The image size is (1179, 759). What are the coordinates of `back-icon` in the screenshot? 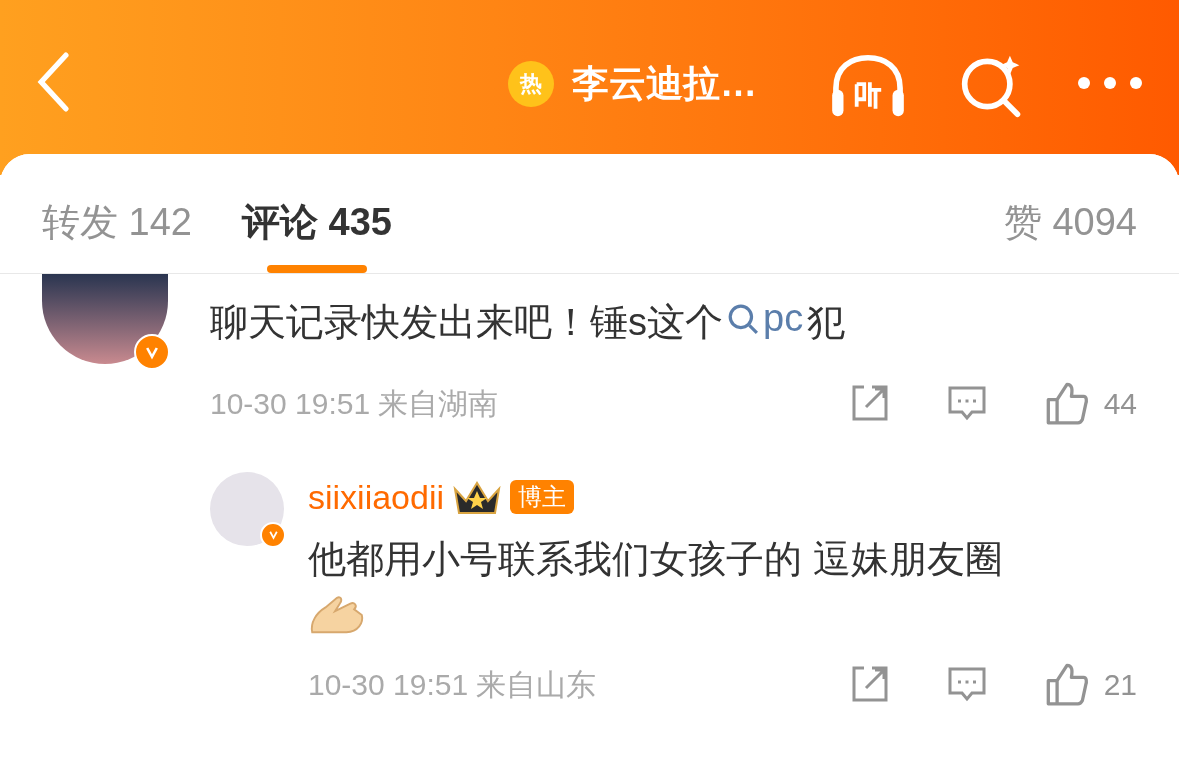 It's located at (53, 82).